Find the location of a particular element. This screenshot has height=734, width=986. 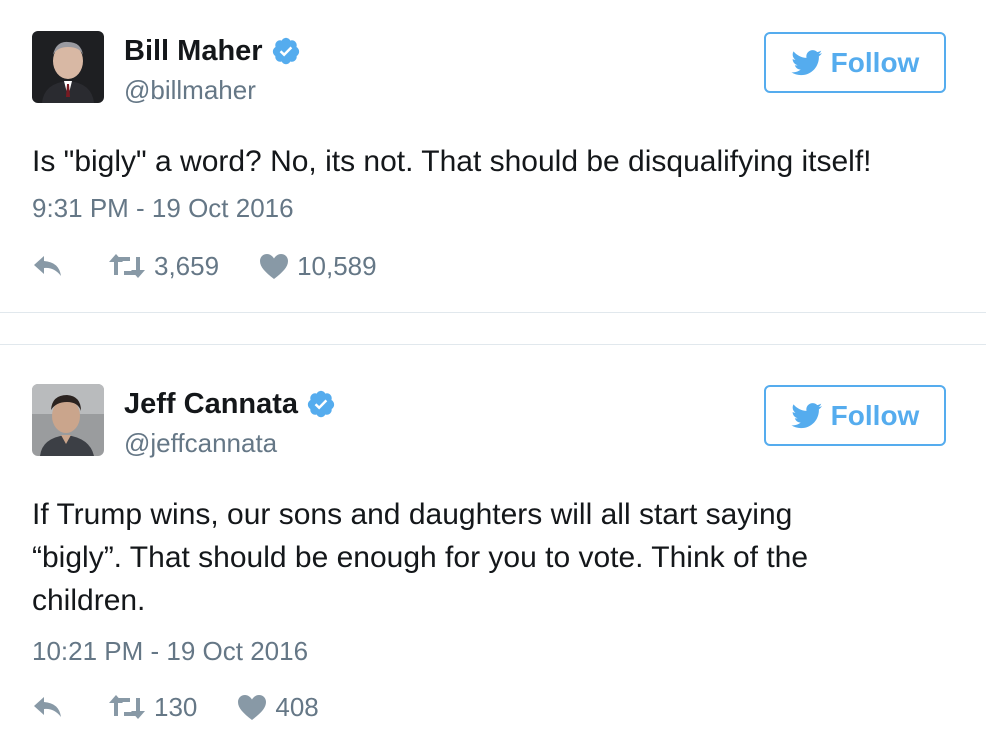

tweet-actions: 3,659 10,589 is located at coordinates (204, 266).